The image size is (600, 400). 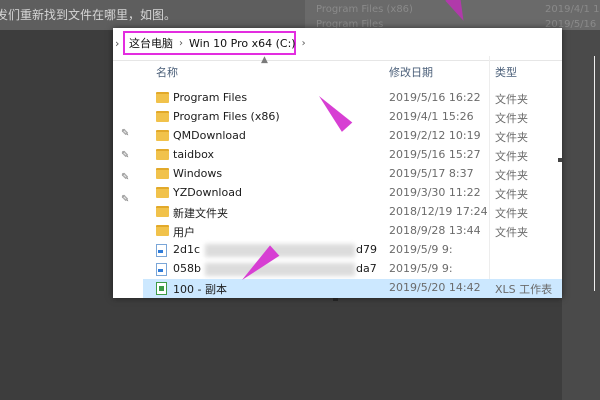 What do you see at coordinates (198, 173) in the screenshot?
I see `file-name: Windows` at bounding box center [198, 173].